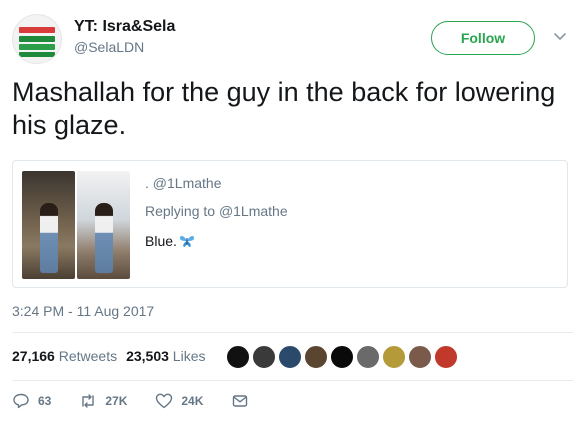 Image resolution: width=585 pixels, height=425 pixels. What do you see at coordinates (292, 38) in the screenshot?
I see `tweet-header: YT: Isra&Sela @SelaLDN Follow` at bounding box center [292, 38].